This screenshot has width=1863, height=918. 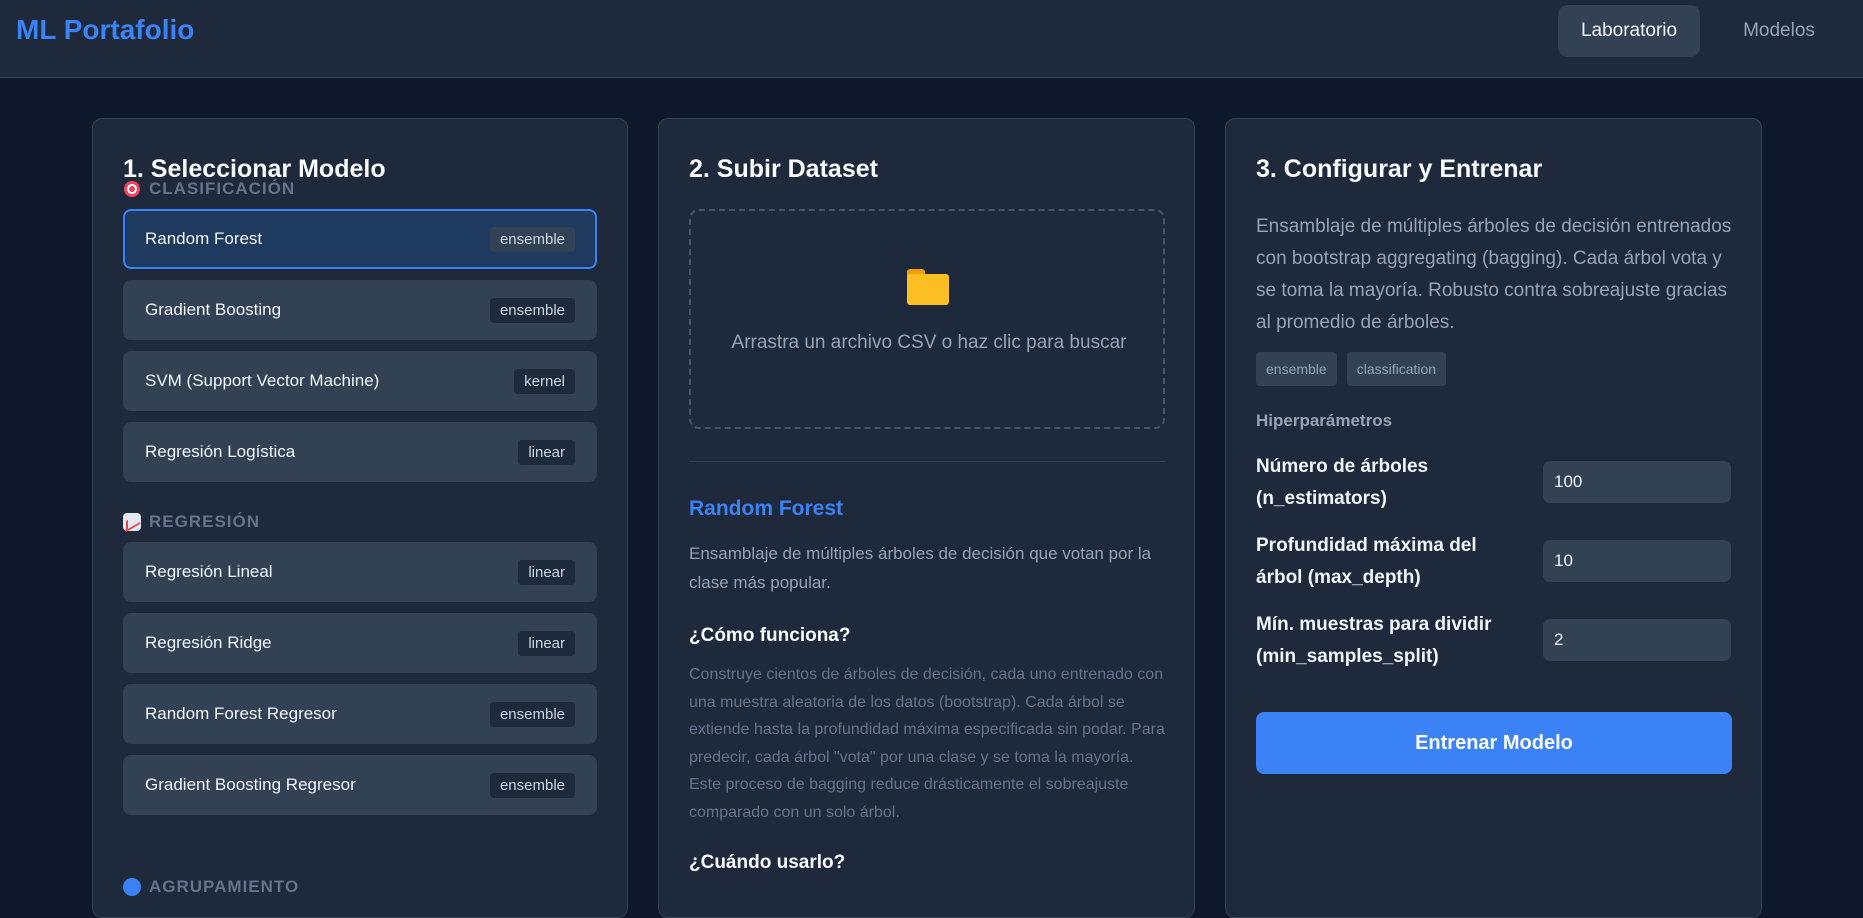 What do you see at coordinates (931, 39) in the screenshot?
I see `top-nav-bar: ML Portafolio Laboratorio Modelos` at bounding box center [931, 39].